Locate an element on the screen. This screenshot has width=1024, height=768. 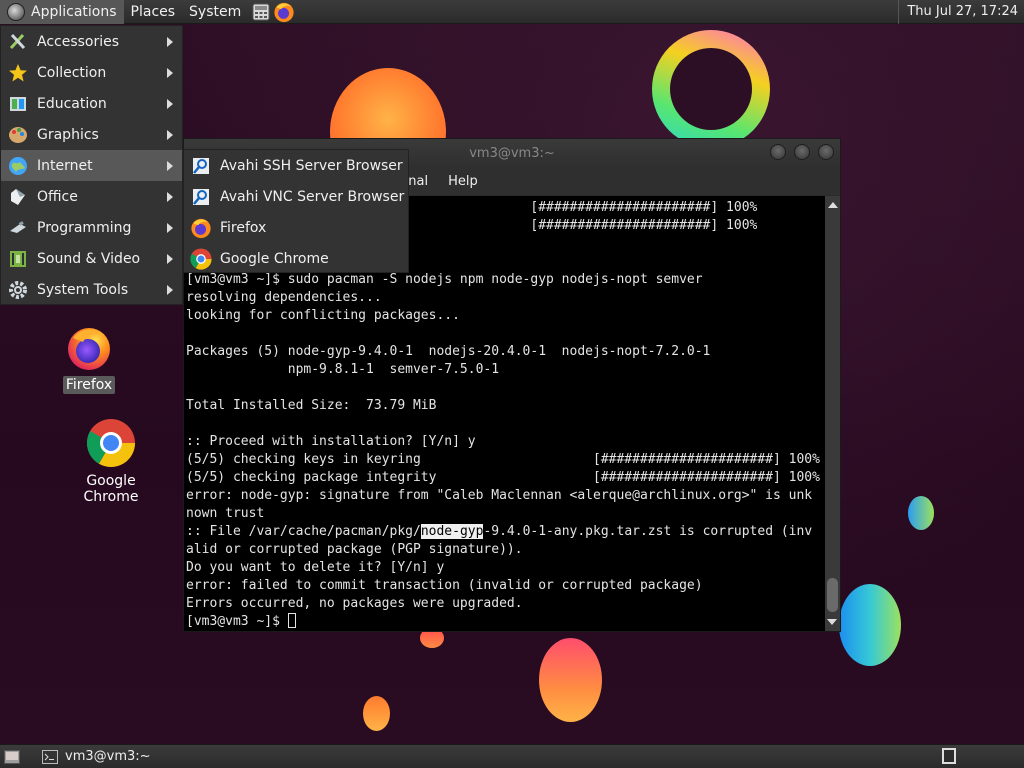
programming-icon is located at coordinates (18, 228).